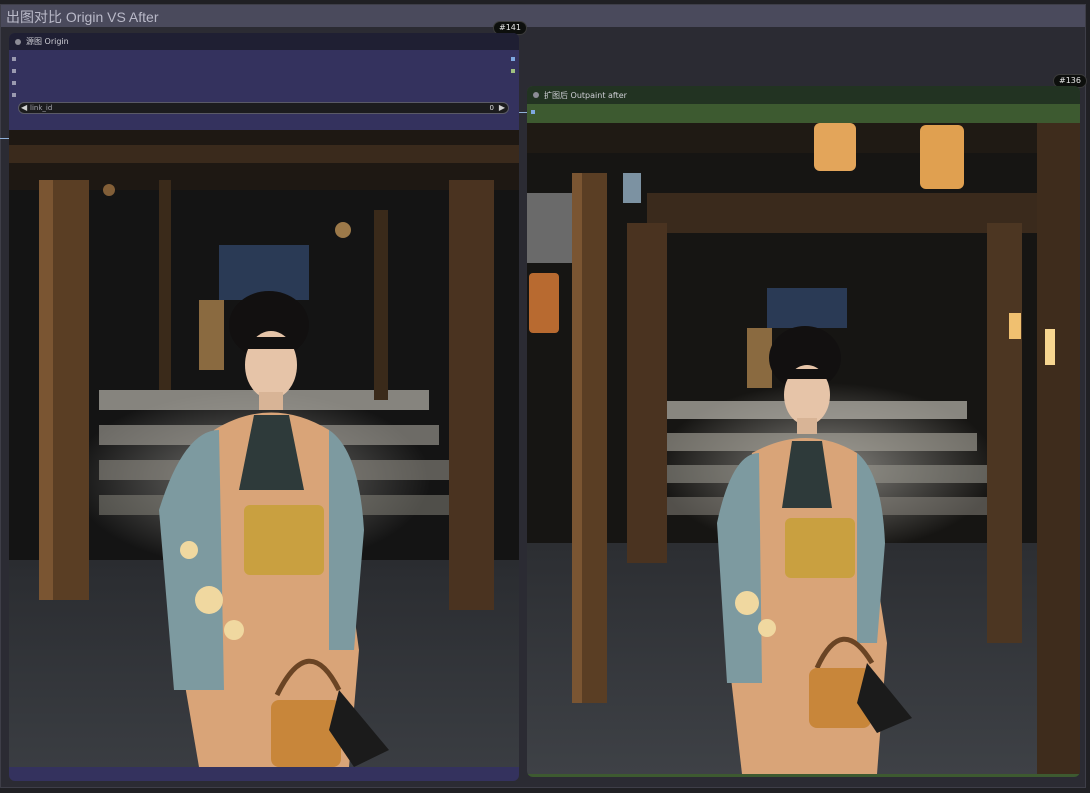  Describe the element at coordinates (264, 41) in the screenshot. I see `origin-node-title-bar: 源图 Origin` at that location.